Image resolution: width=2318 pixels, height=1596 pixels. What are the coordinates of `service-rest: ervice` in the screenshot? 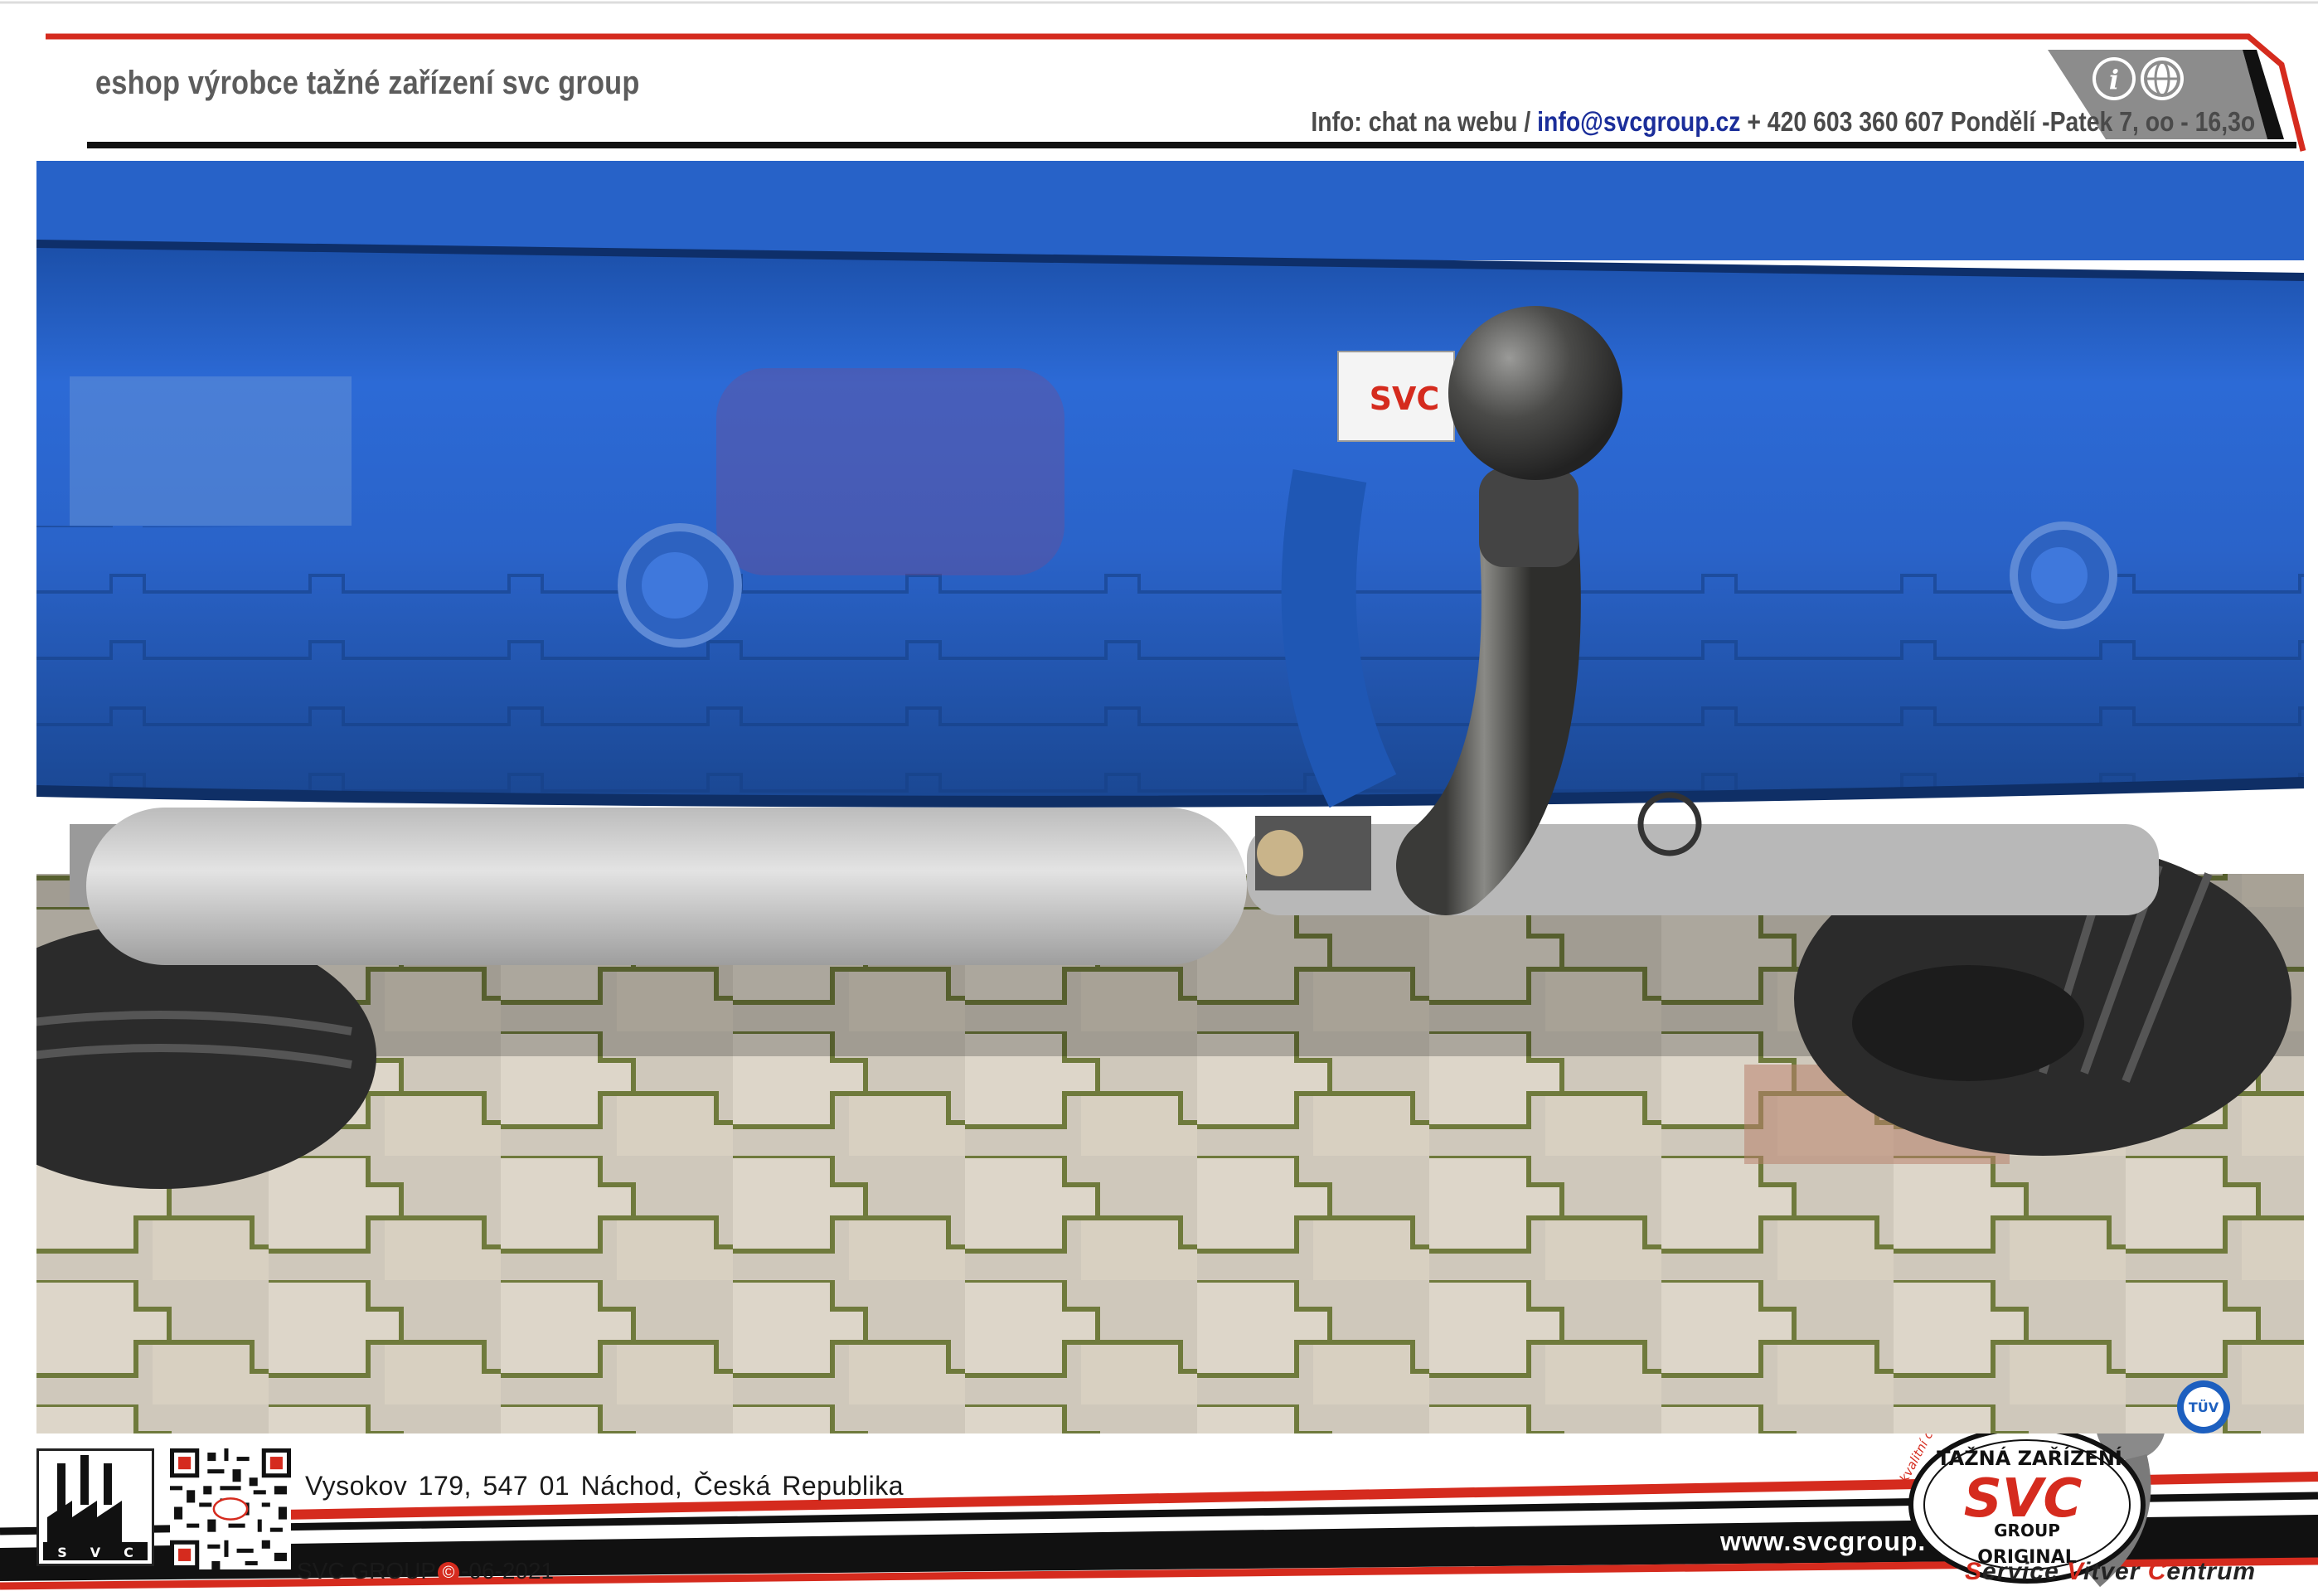 It's located at (2025, 1571).